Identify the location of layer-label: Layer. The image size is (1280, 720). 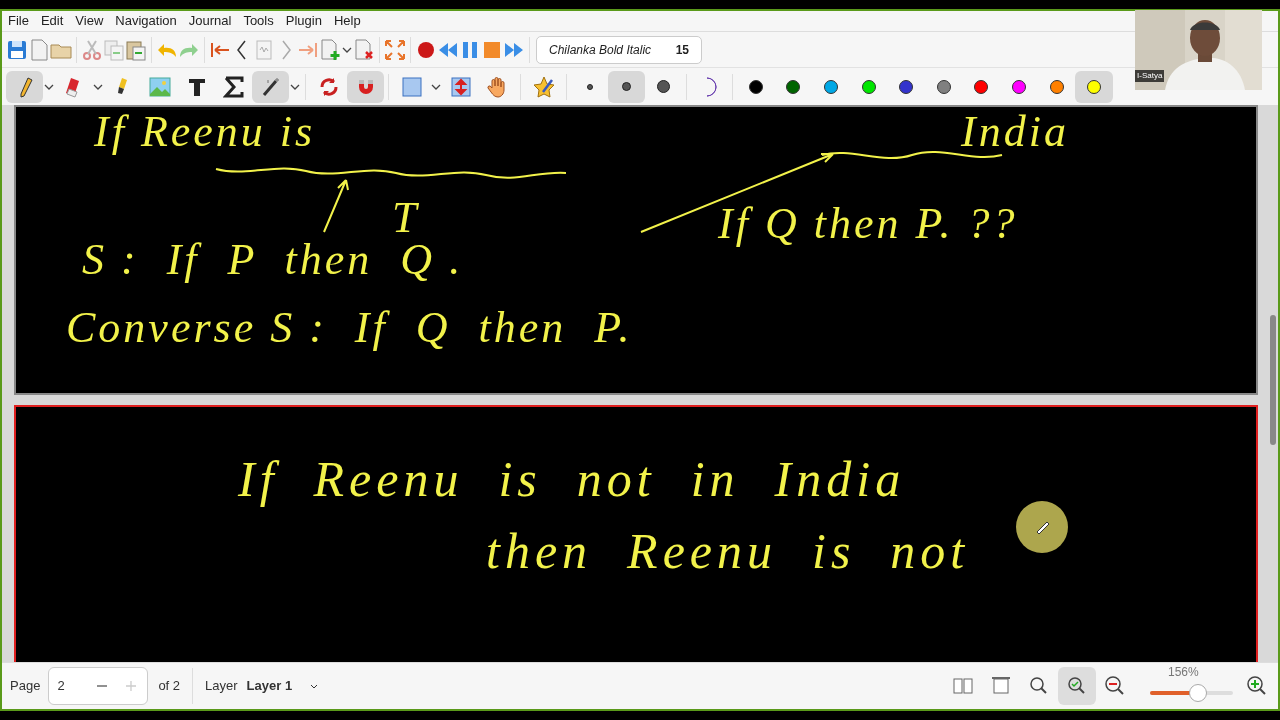
(221, 686).